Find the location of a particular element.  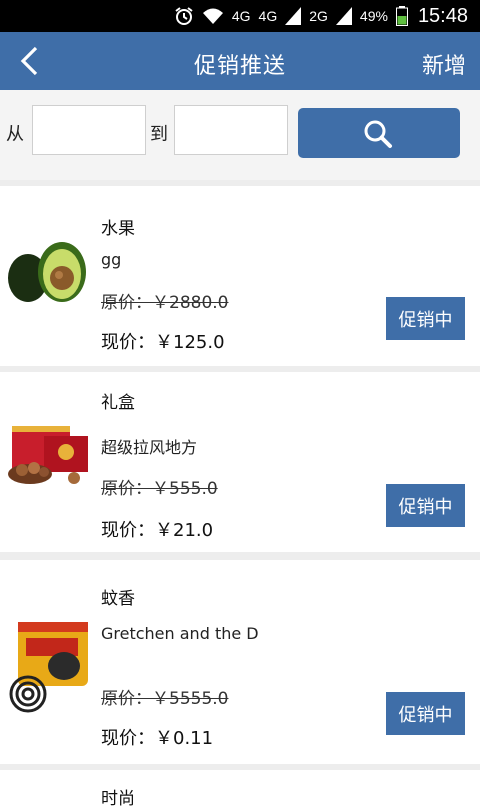

battery-percent: 49% is located at coordinates (373, 16).